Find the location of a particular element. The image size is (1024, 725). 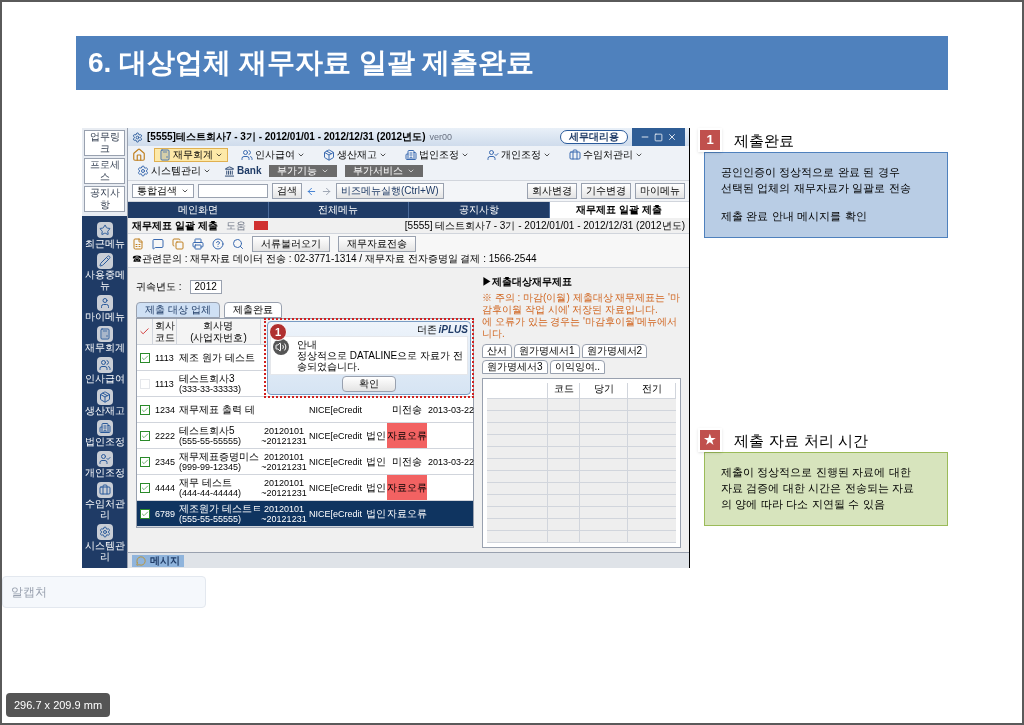

toolbar-button: 기수변경 is located at coordinates (606, 191).